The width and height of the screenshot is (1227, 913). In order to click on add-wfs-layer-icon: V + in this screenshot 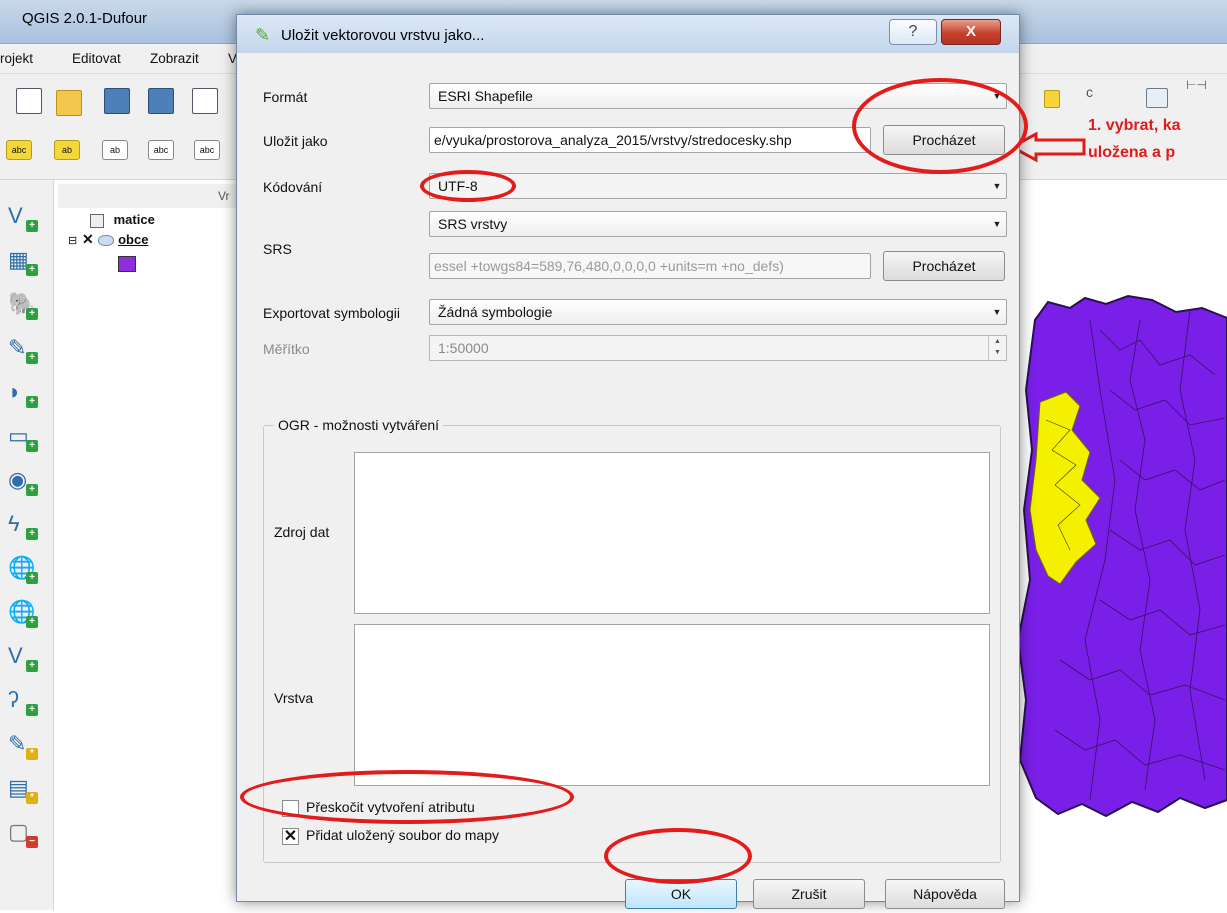, I will do `click(23, 657)`.